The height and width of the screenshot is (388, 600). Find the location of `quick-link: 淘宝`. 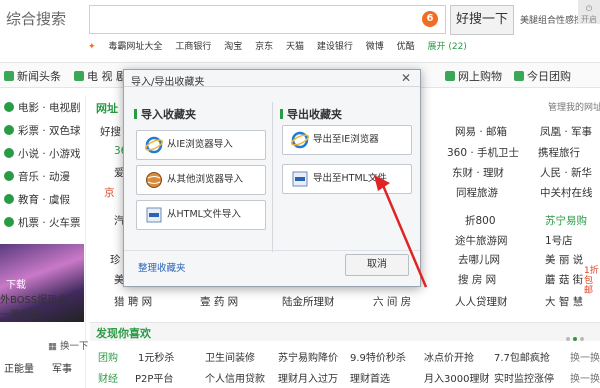

quick-link: 淘宝 is located at coordinates (233, 47).